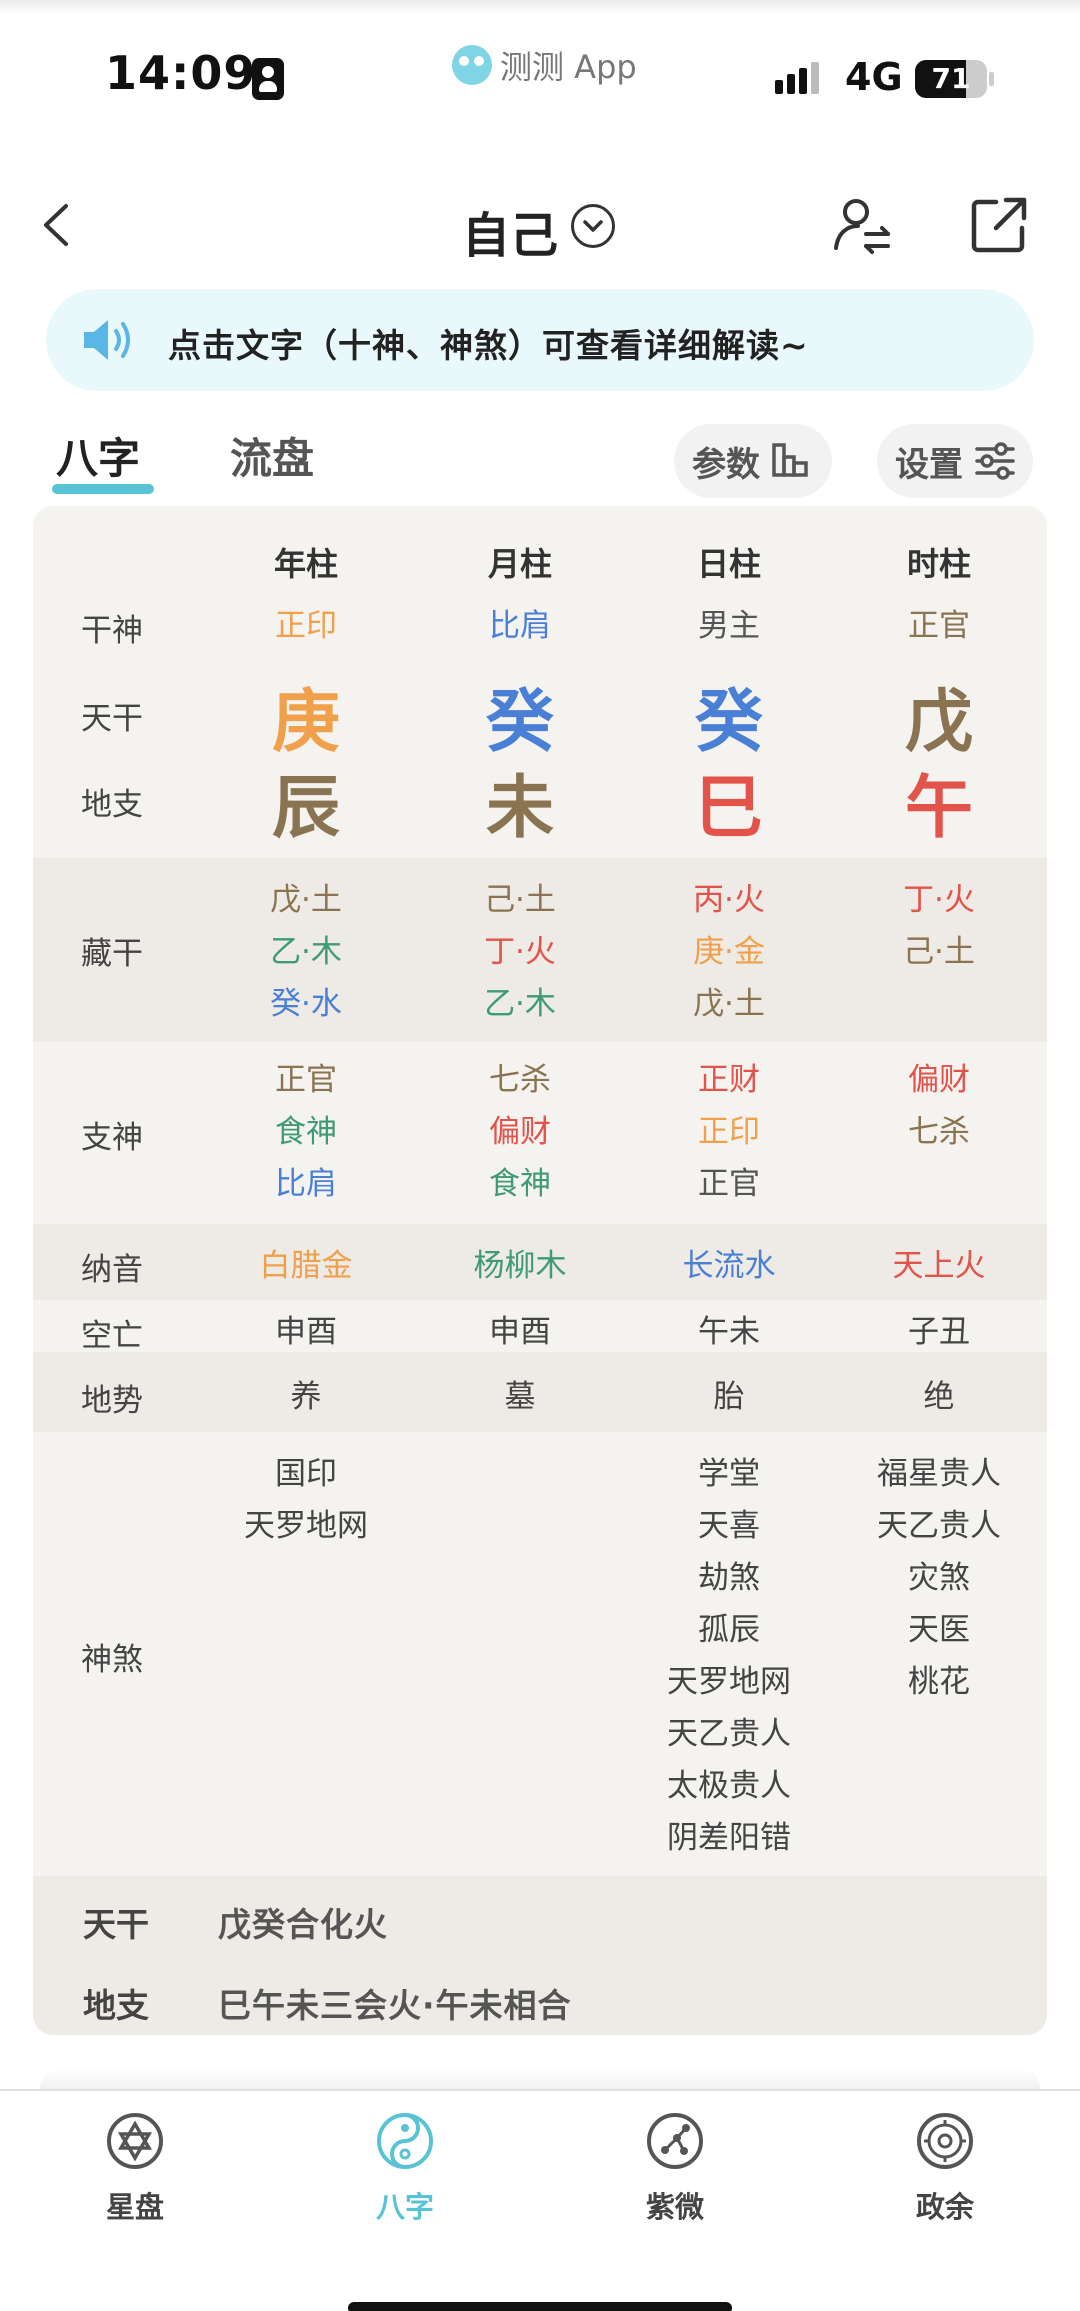 This screenshot has width=1080, height=2311. I want to click on pillar-tiangan: 戊, so click(938, 722).